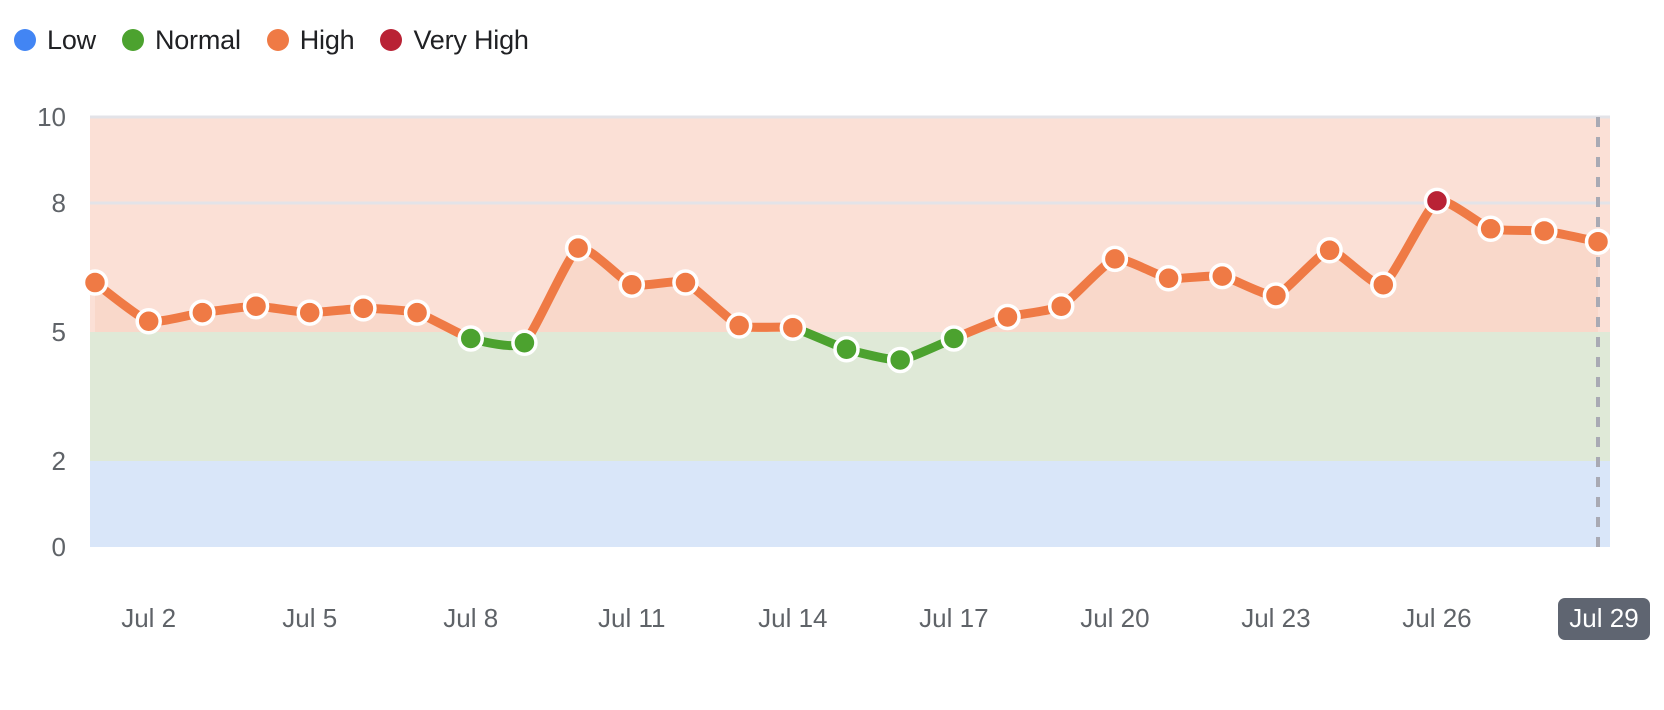 Image resolution: width=1664 pixels, height=710 pixels. What do you see at coordinates (953, 618) in the screenshot?
I see `x-tick-label: Jul 17` at bounding box center [953, 618].